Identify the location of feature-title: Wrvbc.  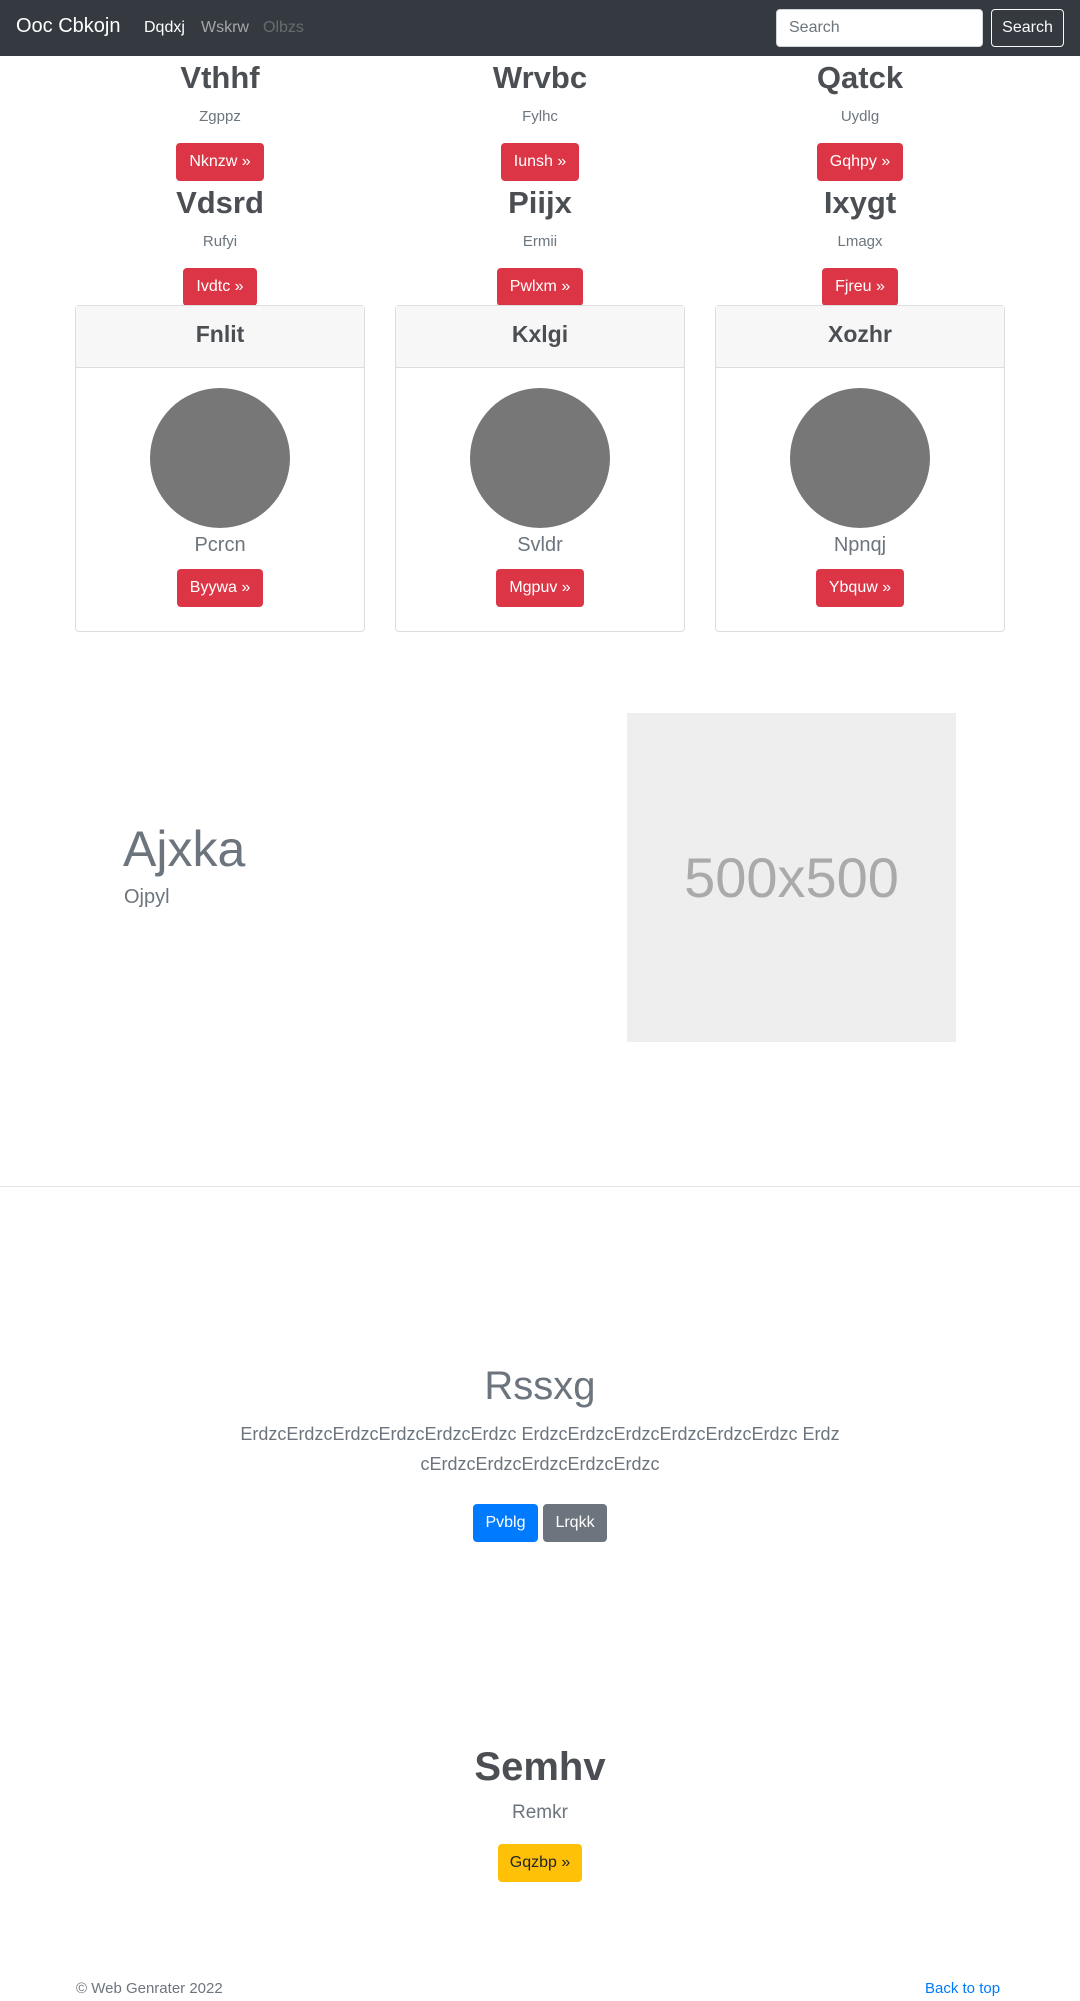
(540, 77).